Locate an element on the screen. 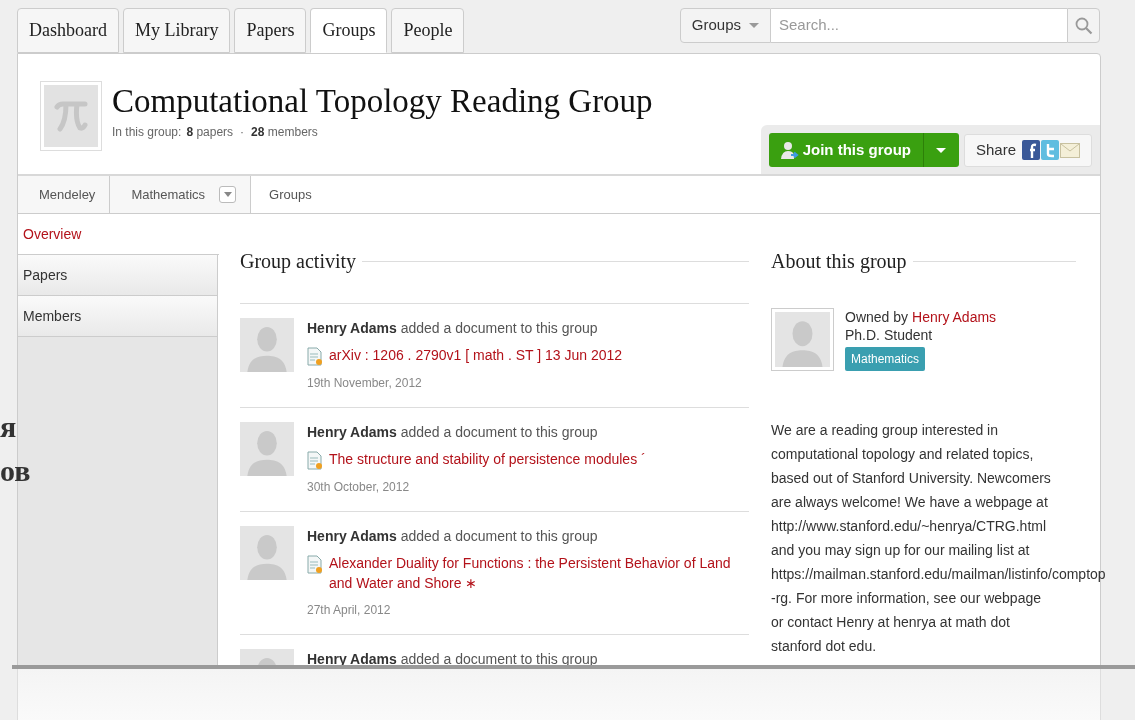 The height and width of the screenshot is (720, 1135). activity-date: 19th November, 2012 is located at coordinates (365, 383).